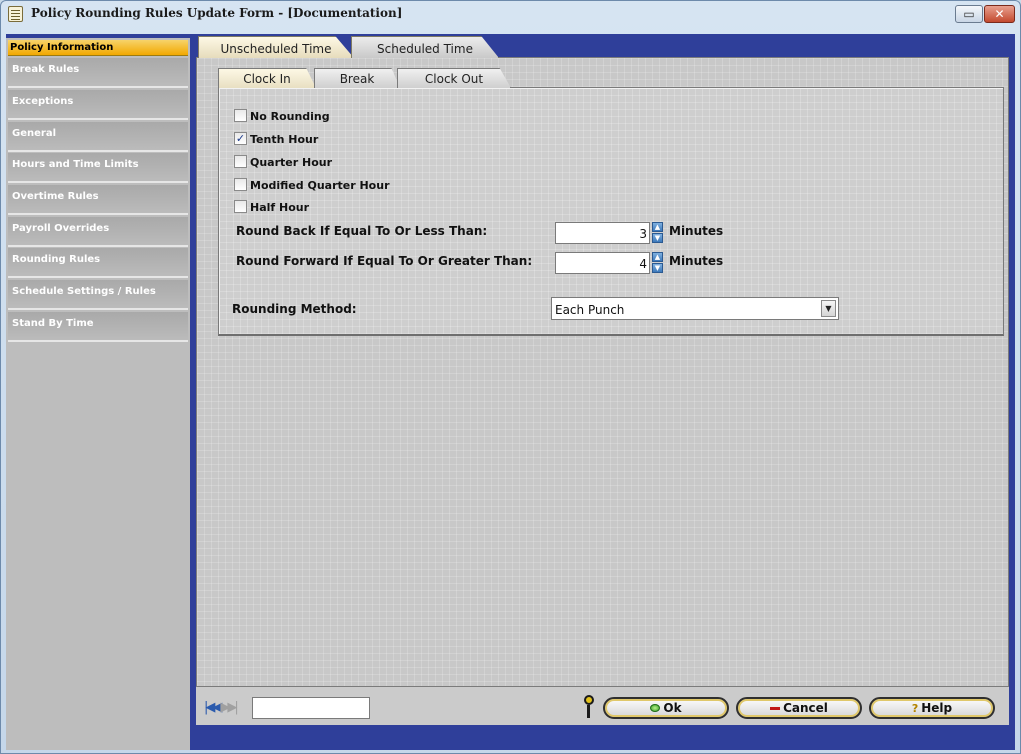 This screenshot has width=1021, height=754. Describe the element at coordinates (937, 708) in the screenshot. I see `help-label: Help` at that location.